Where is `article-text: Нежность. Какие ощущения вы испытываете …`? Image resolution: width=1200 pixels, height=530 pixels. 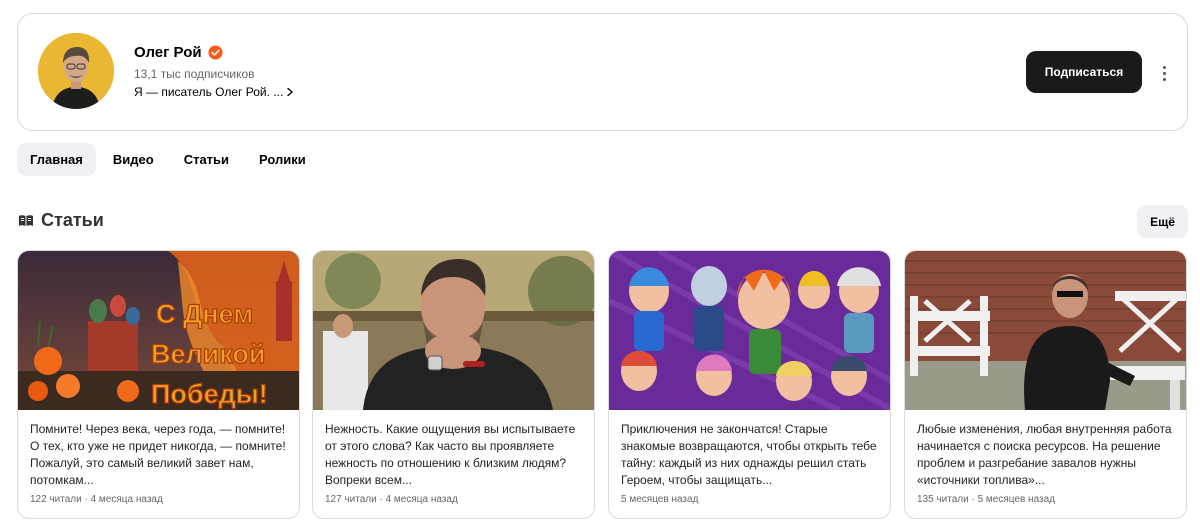 article-text: Нежность. Какие ощущения вы испытываете … is located at coordinates (455, 455).